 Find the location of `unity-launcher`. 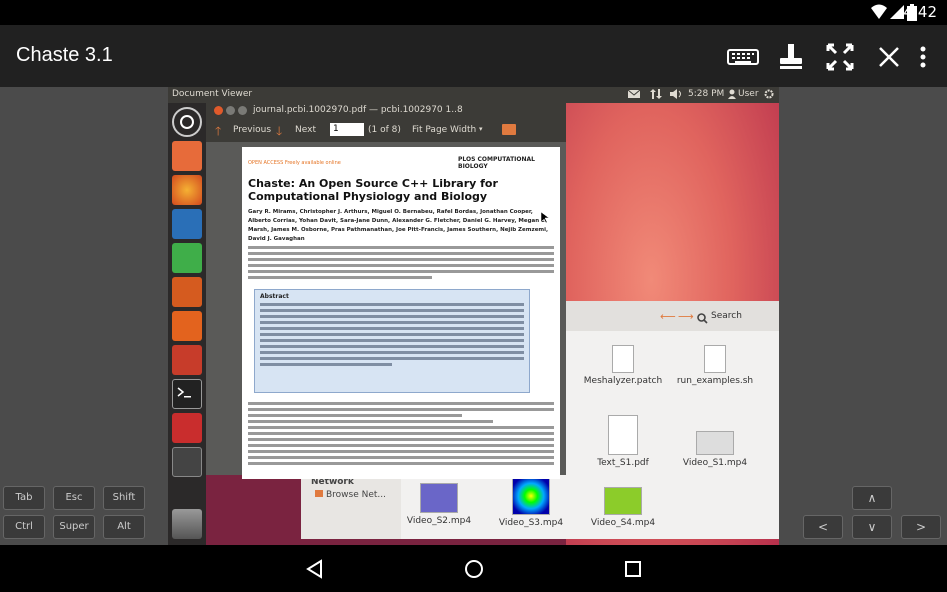

unity-launcher is located at coordinates (187, 324).